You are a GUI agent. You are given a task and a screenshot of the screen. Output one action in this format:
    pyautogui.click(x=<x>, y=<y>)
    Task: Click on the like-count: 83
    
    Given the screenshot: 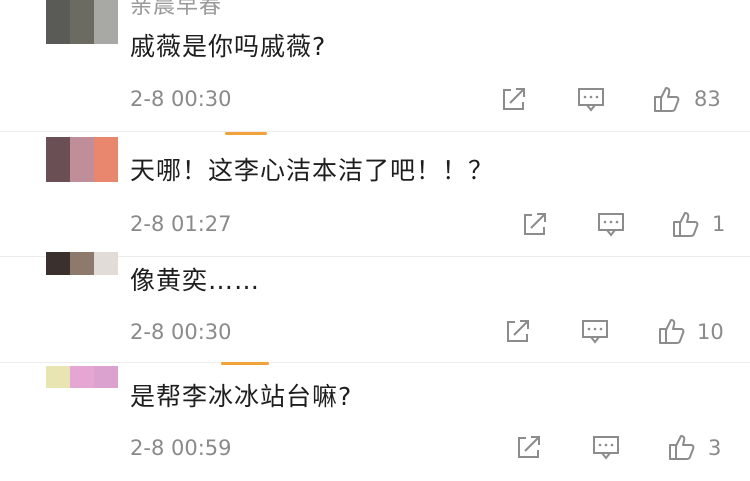 What is the action you would take?
    pyautogui.click(x=707, y=99)
    